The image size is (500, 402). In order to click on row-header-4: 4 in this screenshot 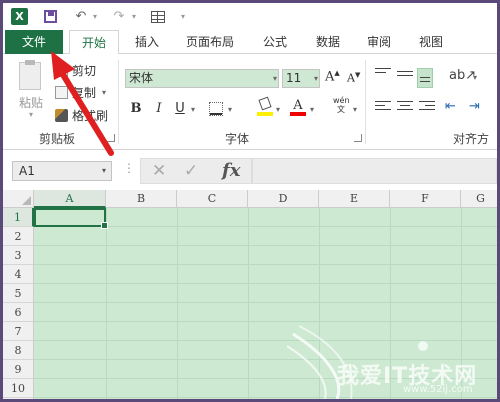, I will do `click(18, 274)`.